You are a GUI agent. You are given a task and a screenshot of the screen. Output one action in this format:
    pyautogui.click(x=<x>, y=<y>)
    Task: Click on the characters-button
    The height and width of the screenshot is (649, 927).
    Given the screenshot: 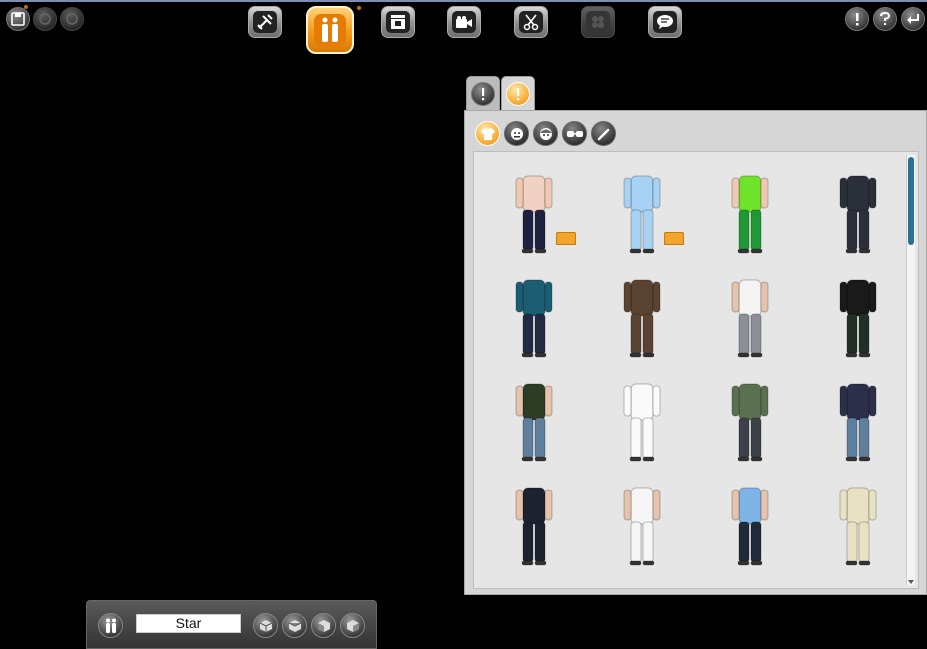 What is the action you would take?
    pyautogui.click(x=330, y=30)
    